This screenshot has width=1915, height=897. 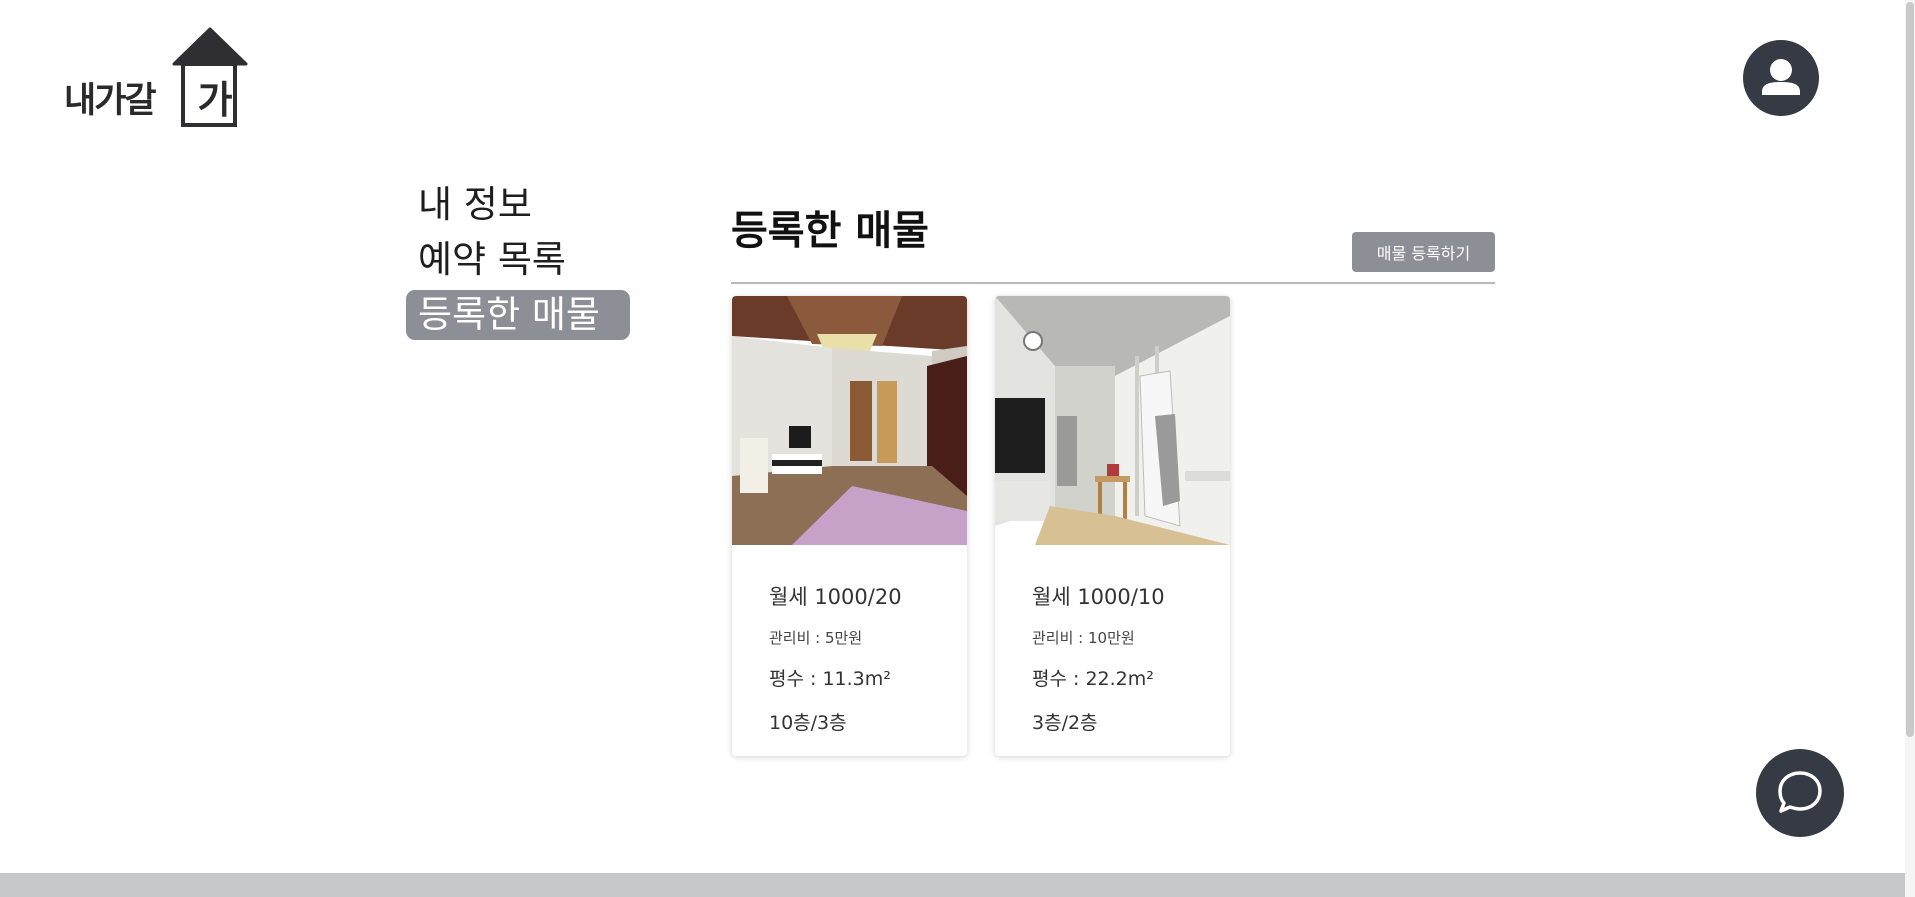 What do you see at coordinates (521, 205) in the screenshot?
I see `side-menu-my-info: 내 정보` at bounding box center [521, 205].